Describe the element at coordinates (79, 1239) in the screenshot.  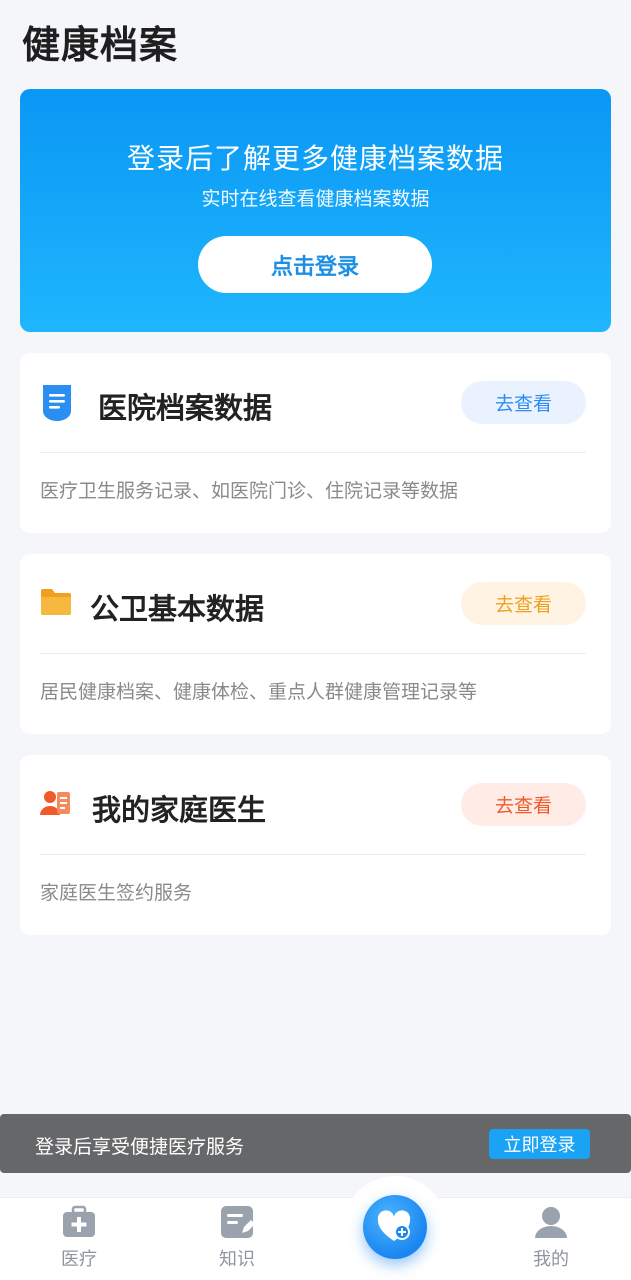
I see `tab-medical: 医疗` at that location.